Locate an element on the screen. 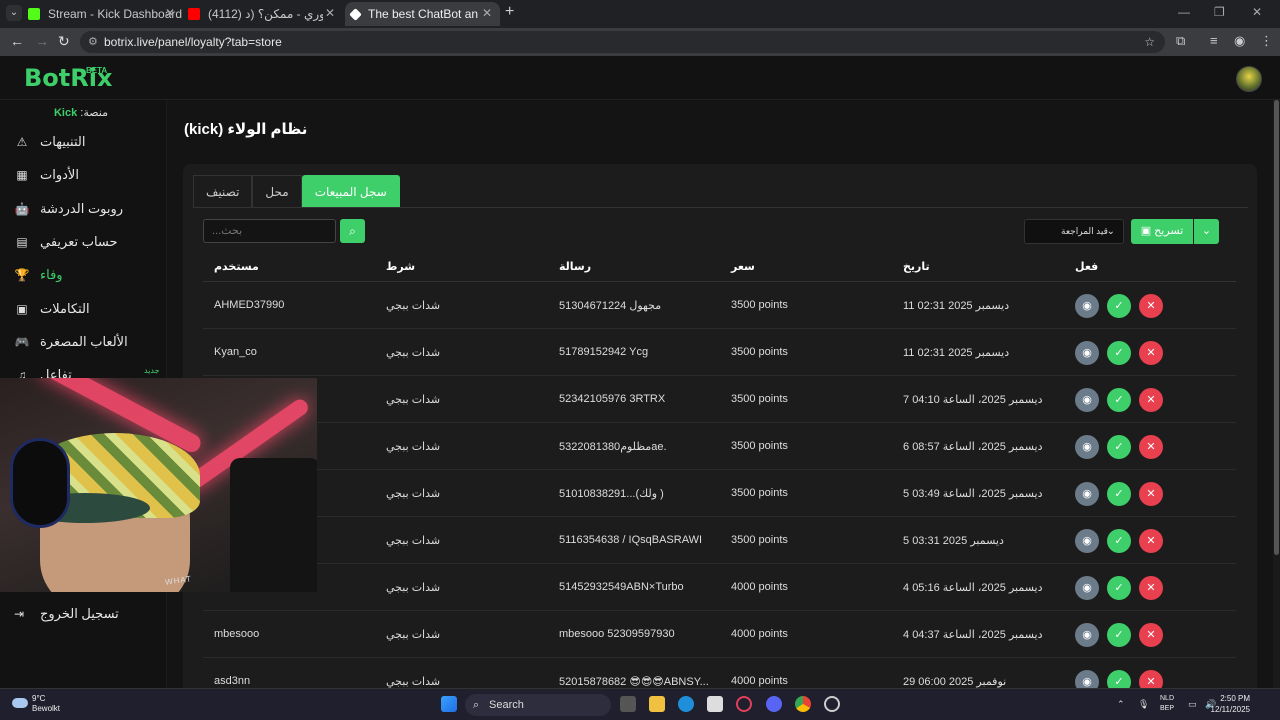  search-button: ⌕ is located at coordinates (352, 231).